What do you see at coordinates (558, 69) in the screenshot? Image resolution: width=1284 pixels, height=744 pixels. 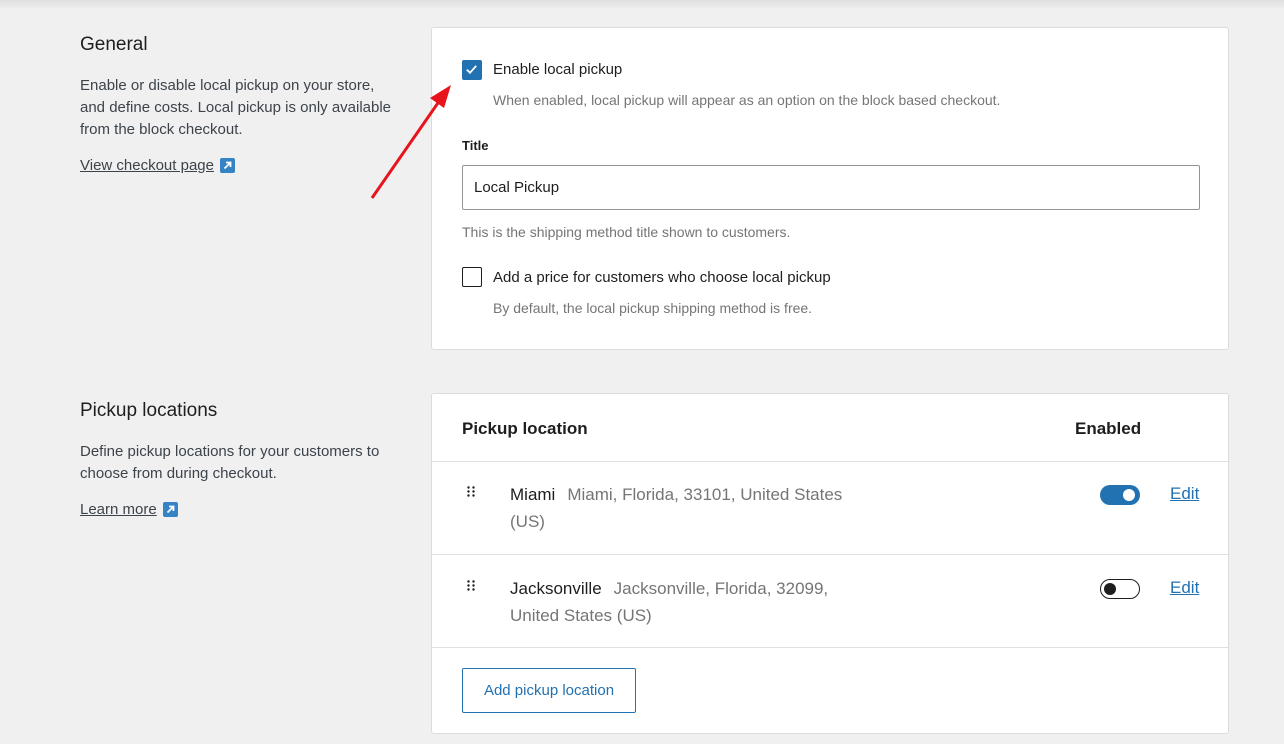 I see `enable-local-pickup-label: Enable local pickup` at bounding box center [558, 69].